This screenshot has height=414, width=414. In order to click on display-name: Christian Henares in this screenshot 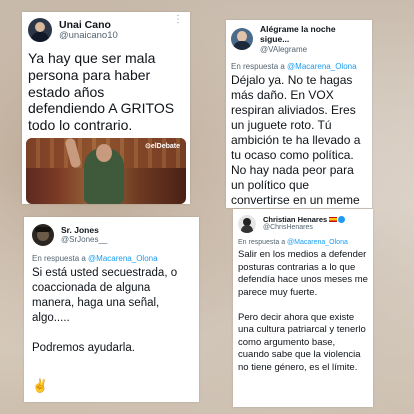, I will do `click(295, 219)`.